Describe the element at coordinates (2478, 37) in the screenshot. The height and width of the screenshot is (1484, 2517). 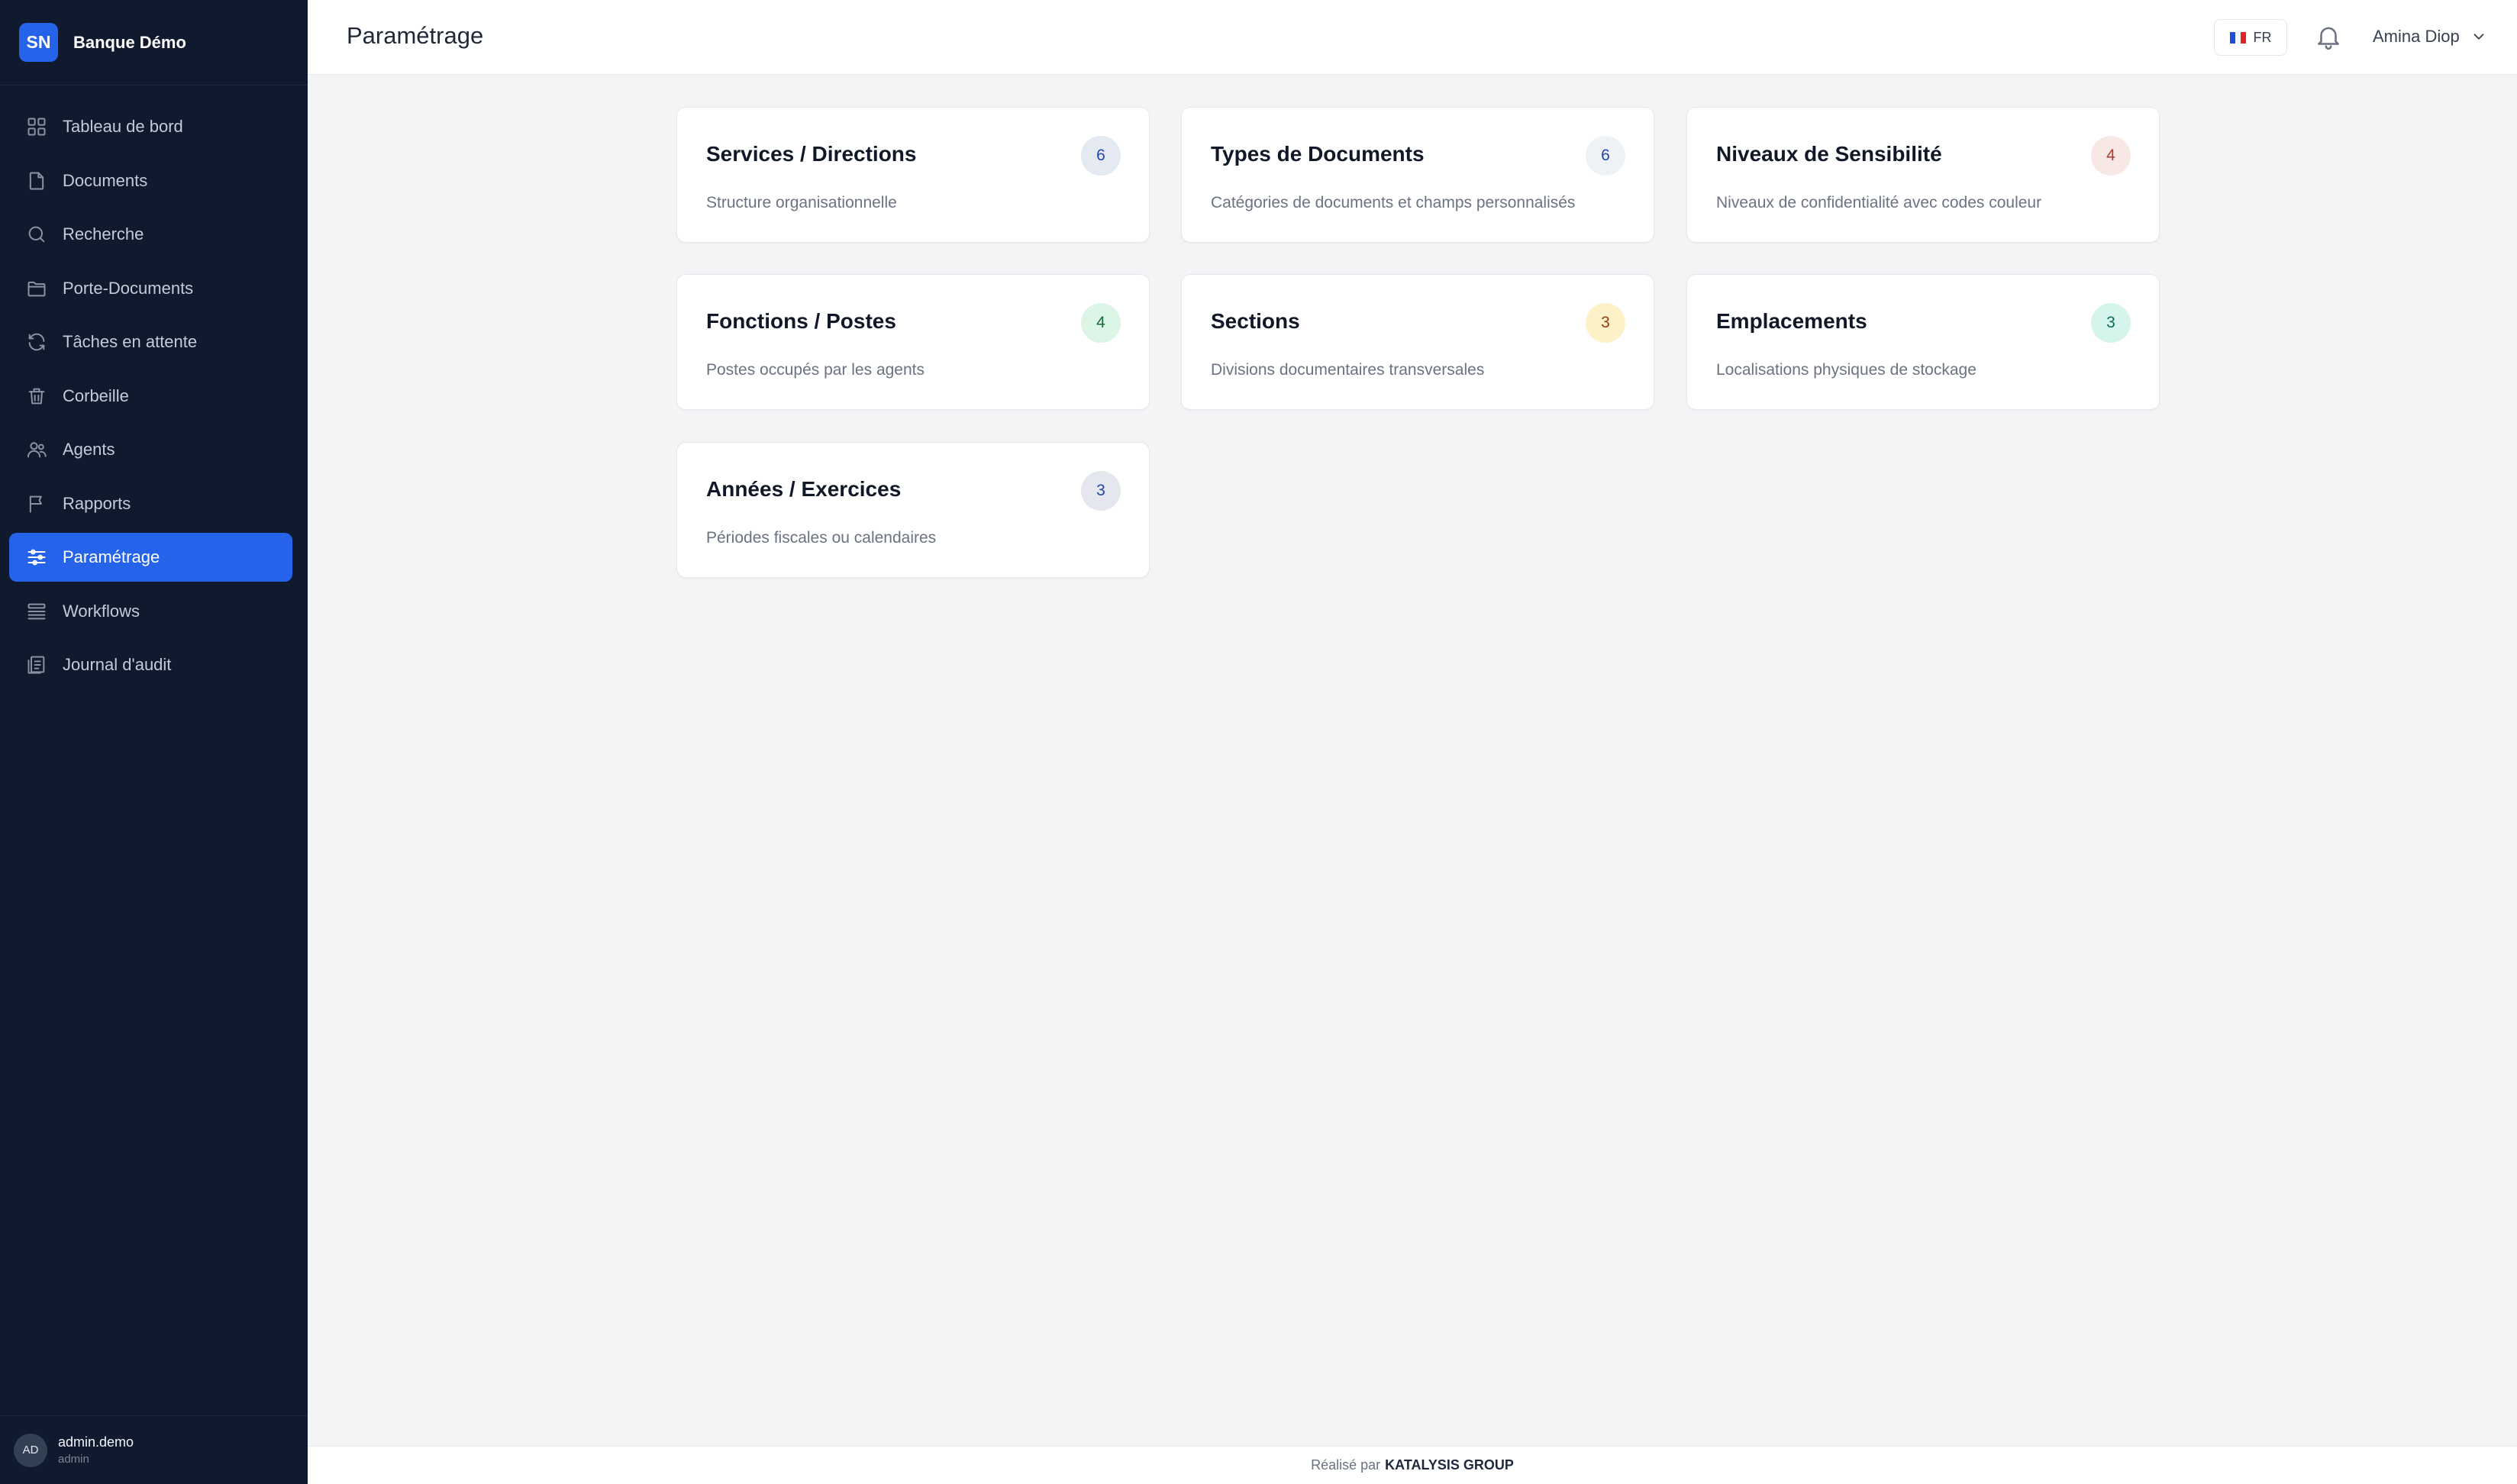
I see `chevron-down-icon` at that location.